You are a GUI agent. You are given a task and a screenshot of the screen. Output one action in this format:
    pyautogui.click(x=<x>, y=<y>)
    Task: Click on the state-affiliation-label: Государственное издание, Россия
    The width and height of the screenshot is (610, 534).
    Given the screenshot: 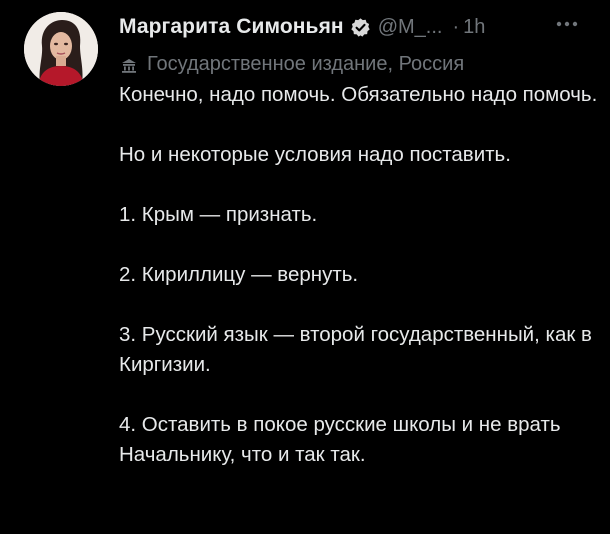 What is the action you would take?
    pyautogui.click(x=291, y=64)
    